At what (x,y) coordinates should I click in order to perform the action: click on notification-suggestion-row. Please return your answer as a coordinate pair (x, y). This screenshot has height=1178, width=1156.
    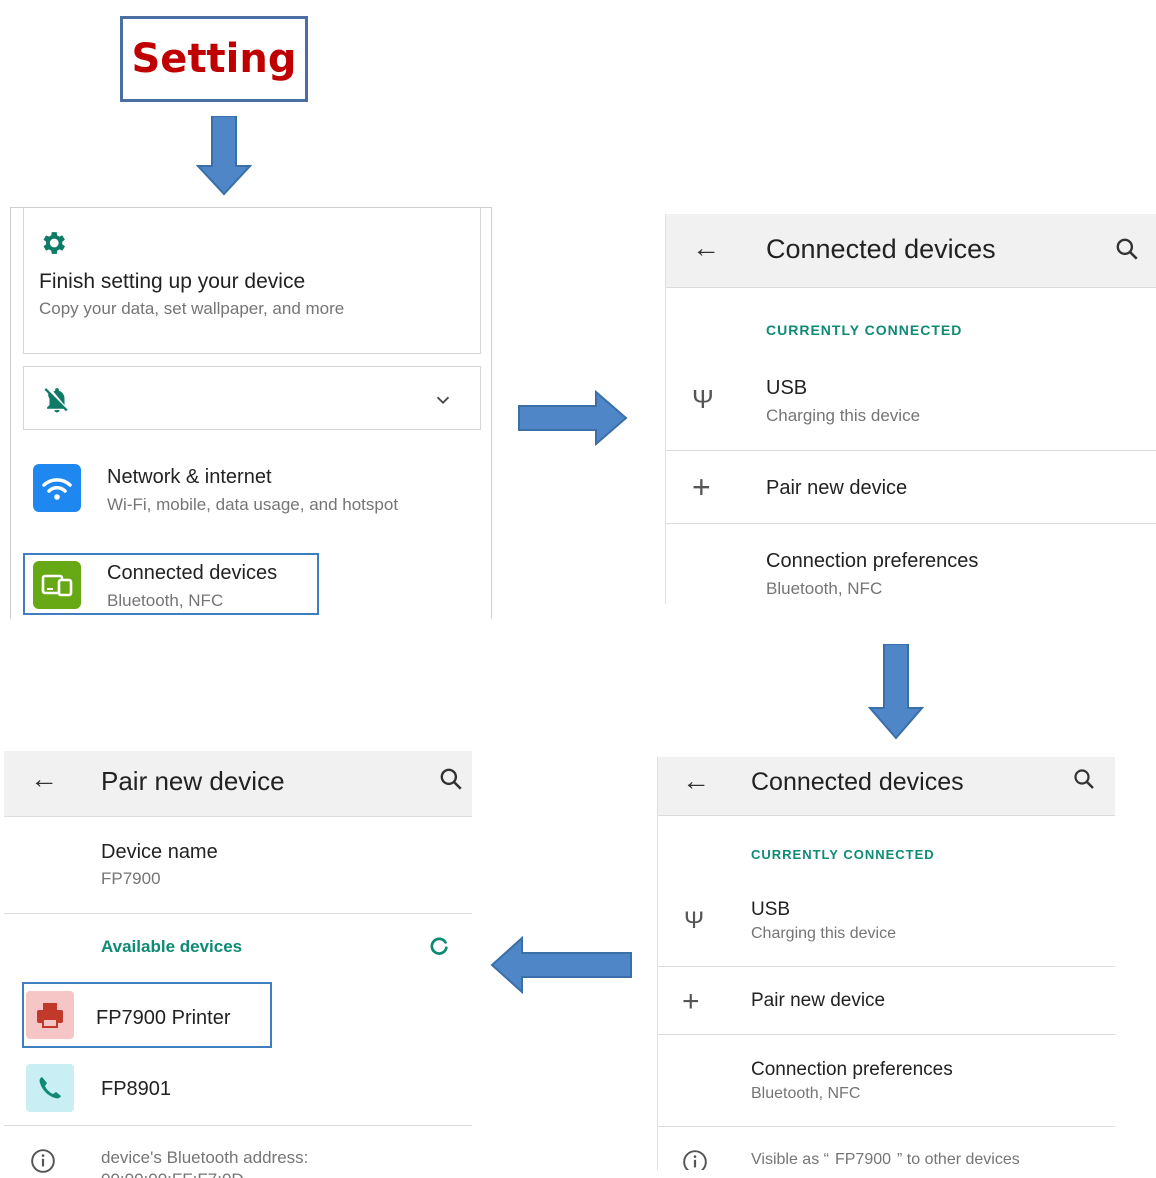
    Looking at the image, I should click on (252, 398).